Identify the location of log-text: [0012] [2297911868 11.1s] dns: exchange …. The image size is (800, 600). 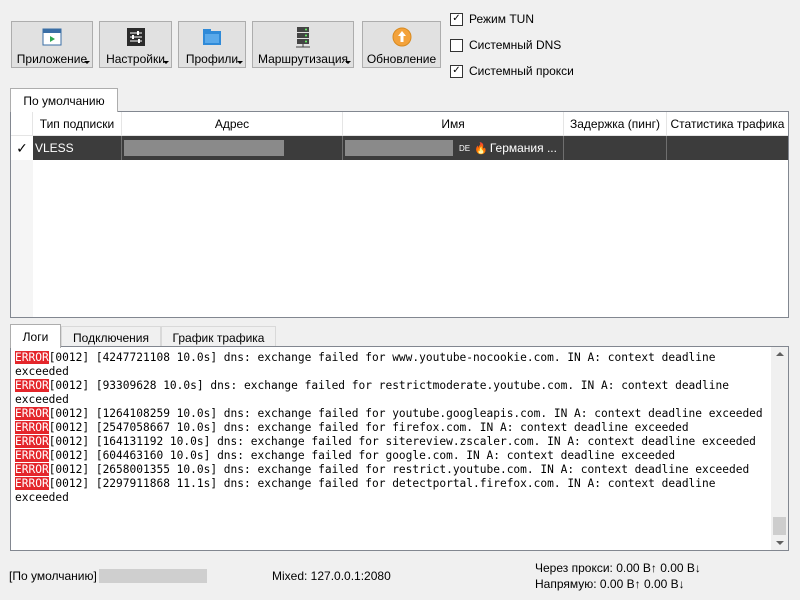
(365, 490).